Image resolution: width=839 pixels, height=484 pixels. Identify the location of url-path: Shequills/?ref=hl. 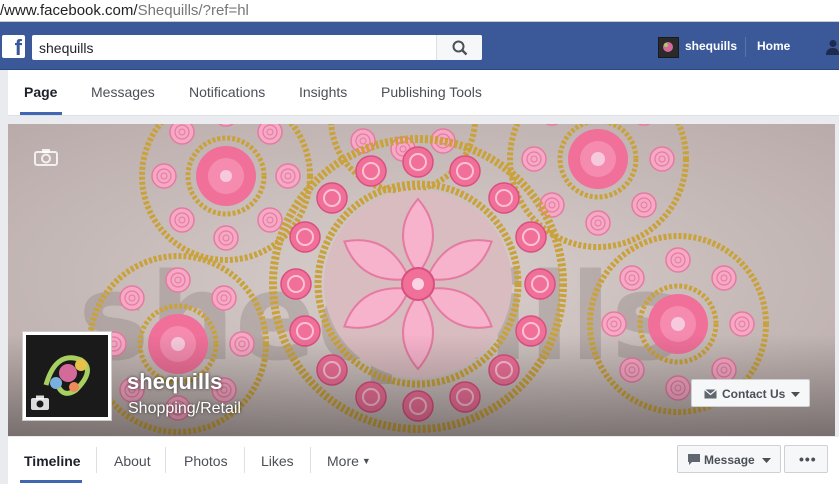
(193, 10).